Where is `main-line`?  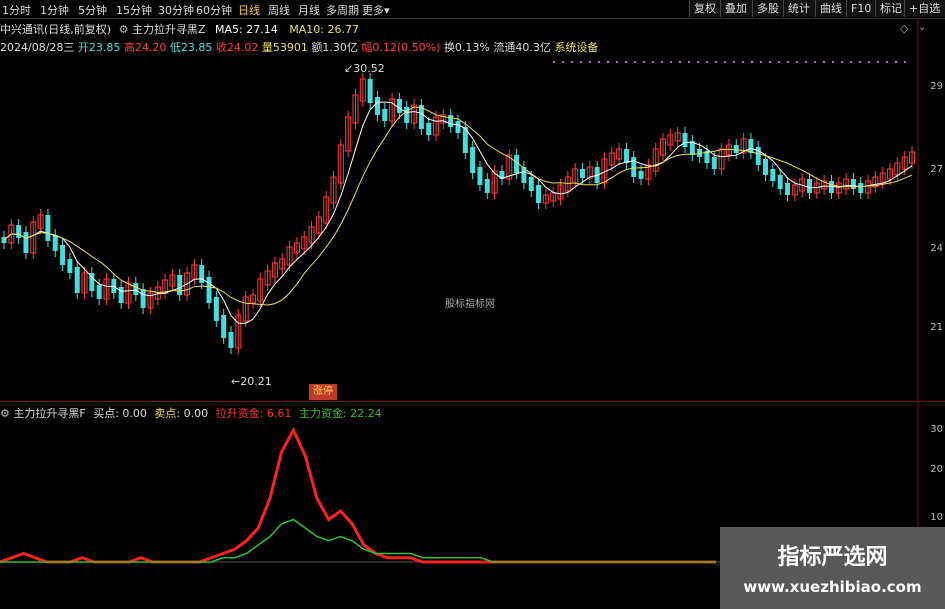
main-line is located at coordinates (358, 540).